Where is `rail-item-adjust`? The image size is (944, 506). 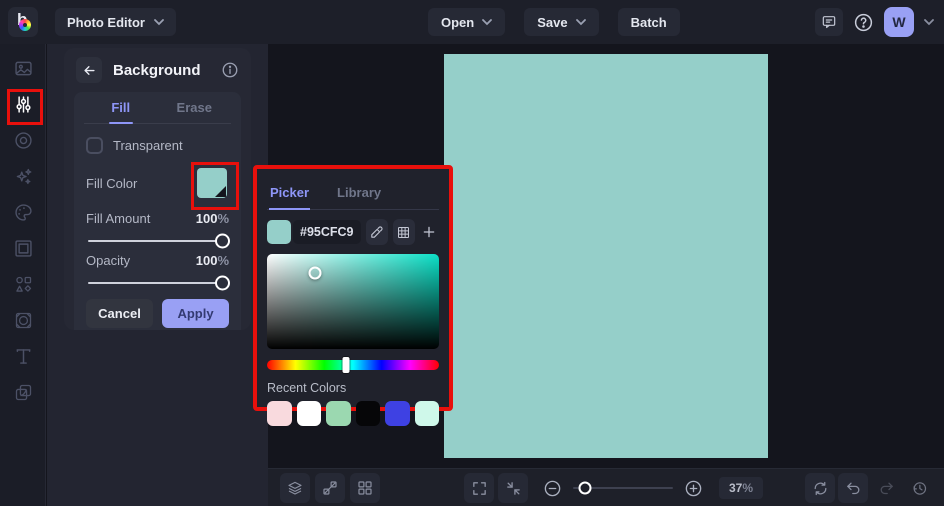
rail-item-adjust is located at coordinates (23, 105).